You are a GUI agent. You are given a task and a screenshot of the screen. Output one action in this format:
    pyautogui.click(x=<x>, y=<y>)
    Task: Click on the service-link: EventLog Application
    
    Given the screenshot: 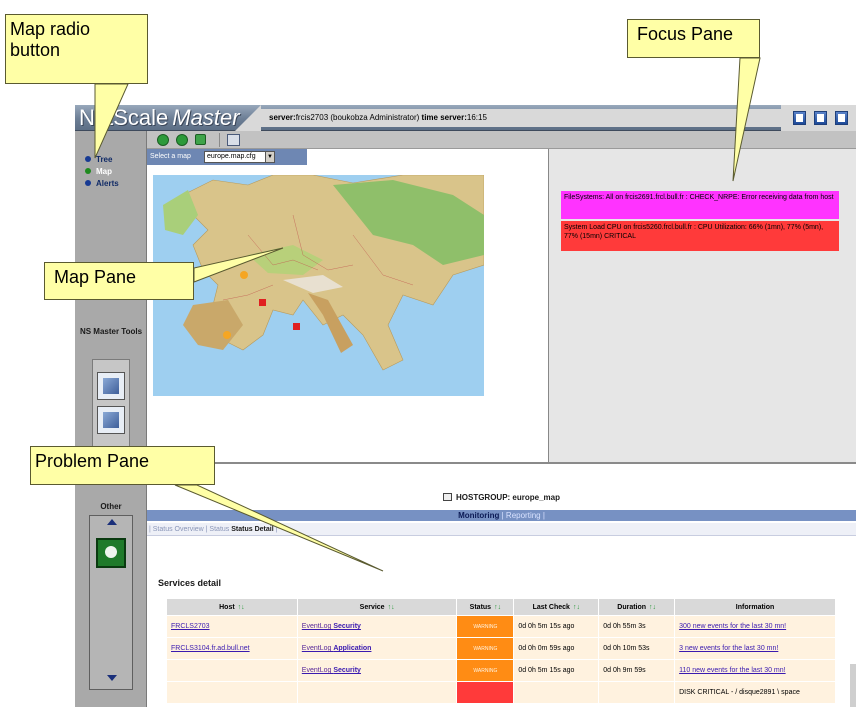 What is the action you would take?
    pyautogui.click(x=337, y=648)
    